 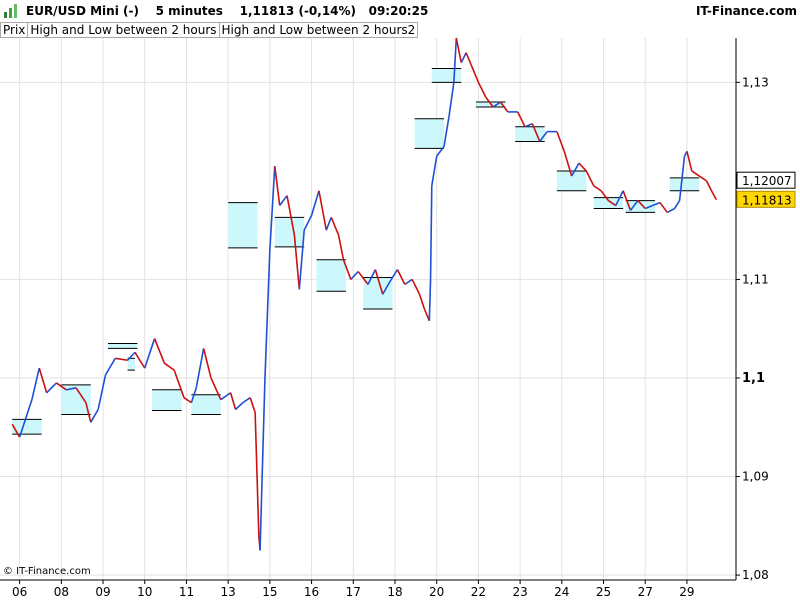 I want to click on x-tick-label: 09, so click(x=102, y=592).